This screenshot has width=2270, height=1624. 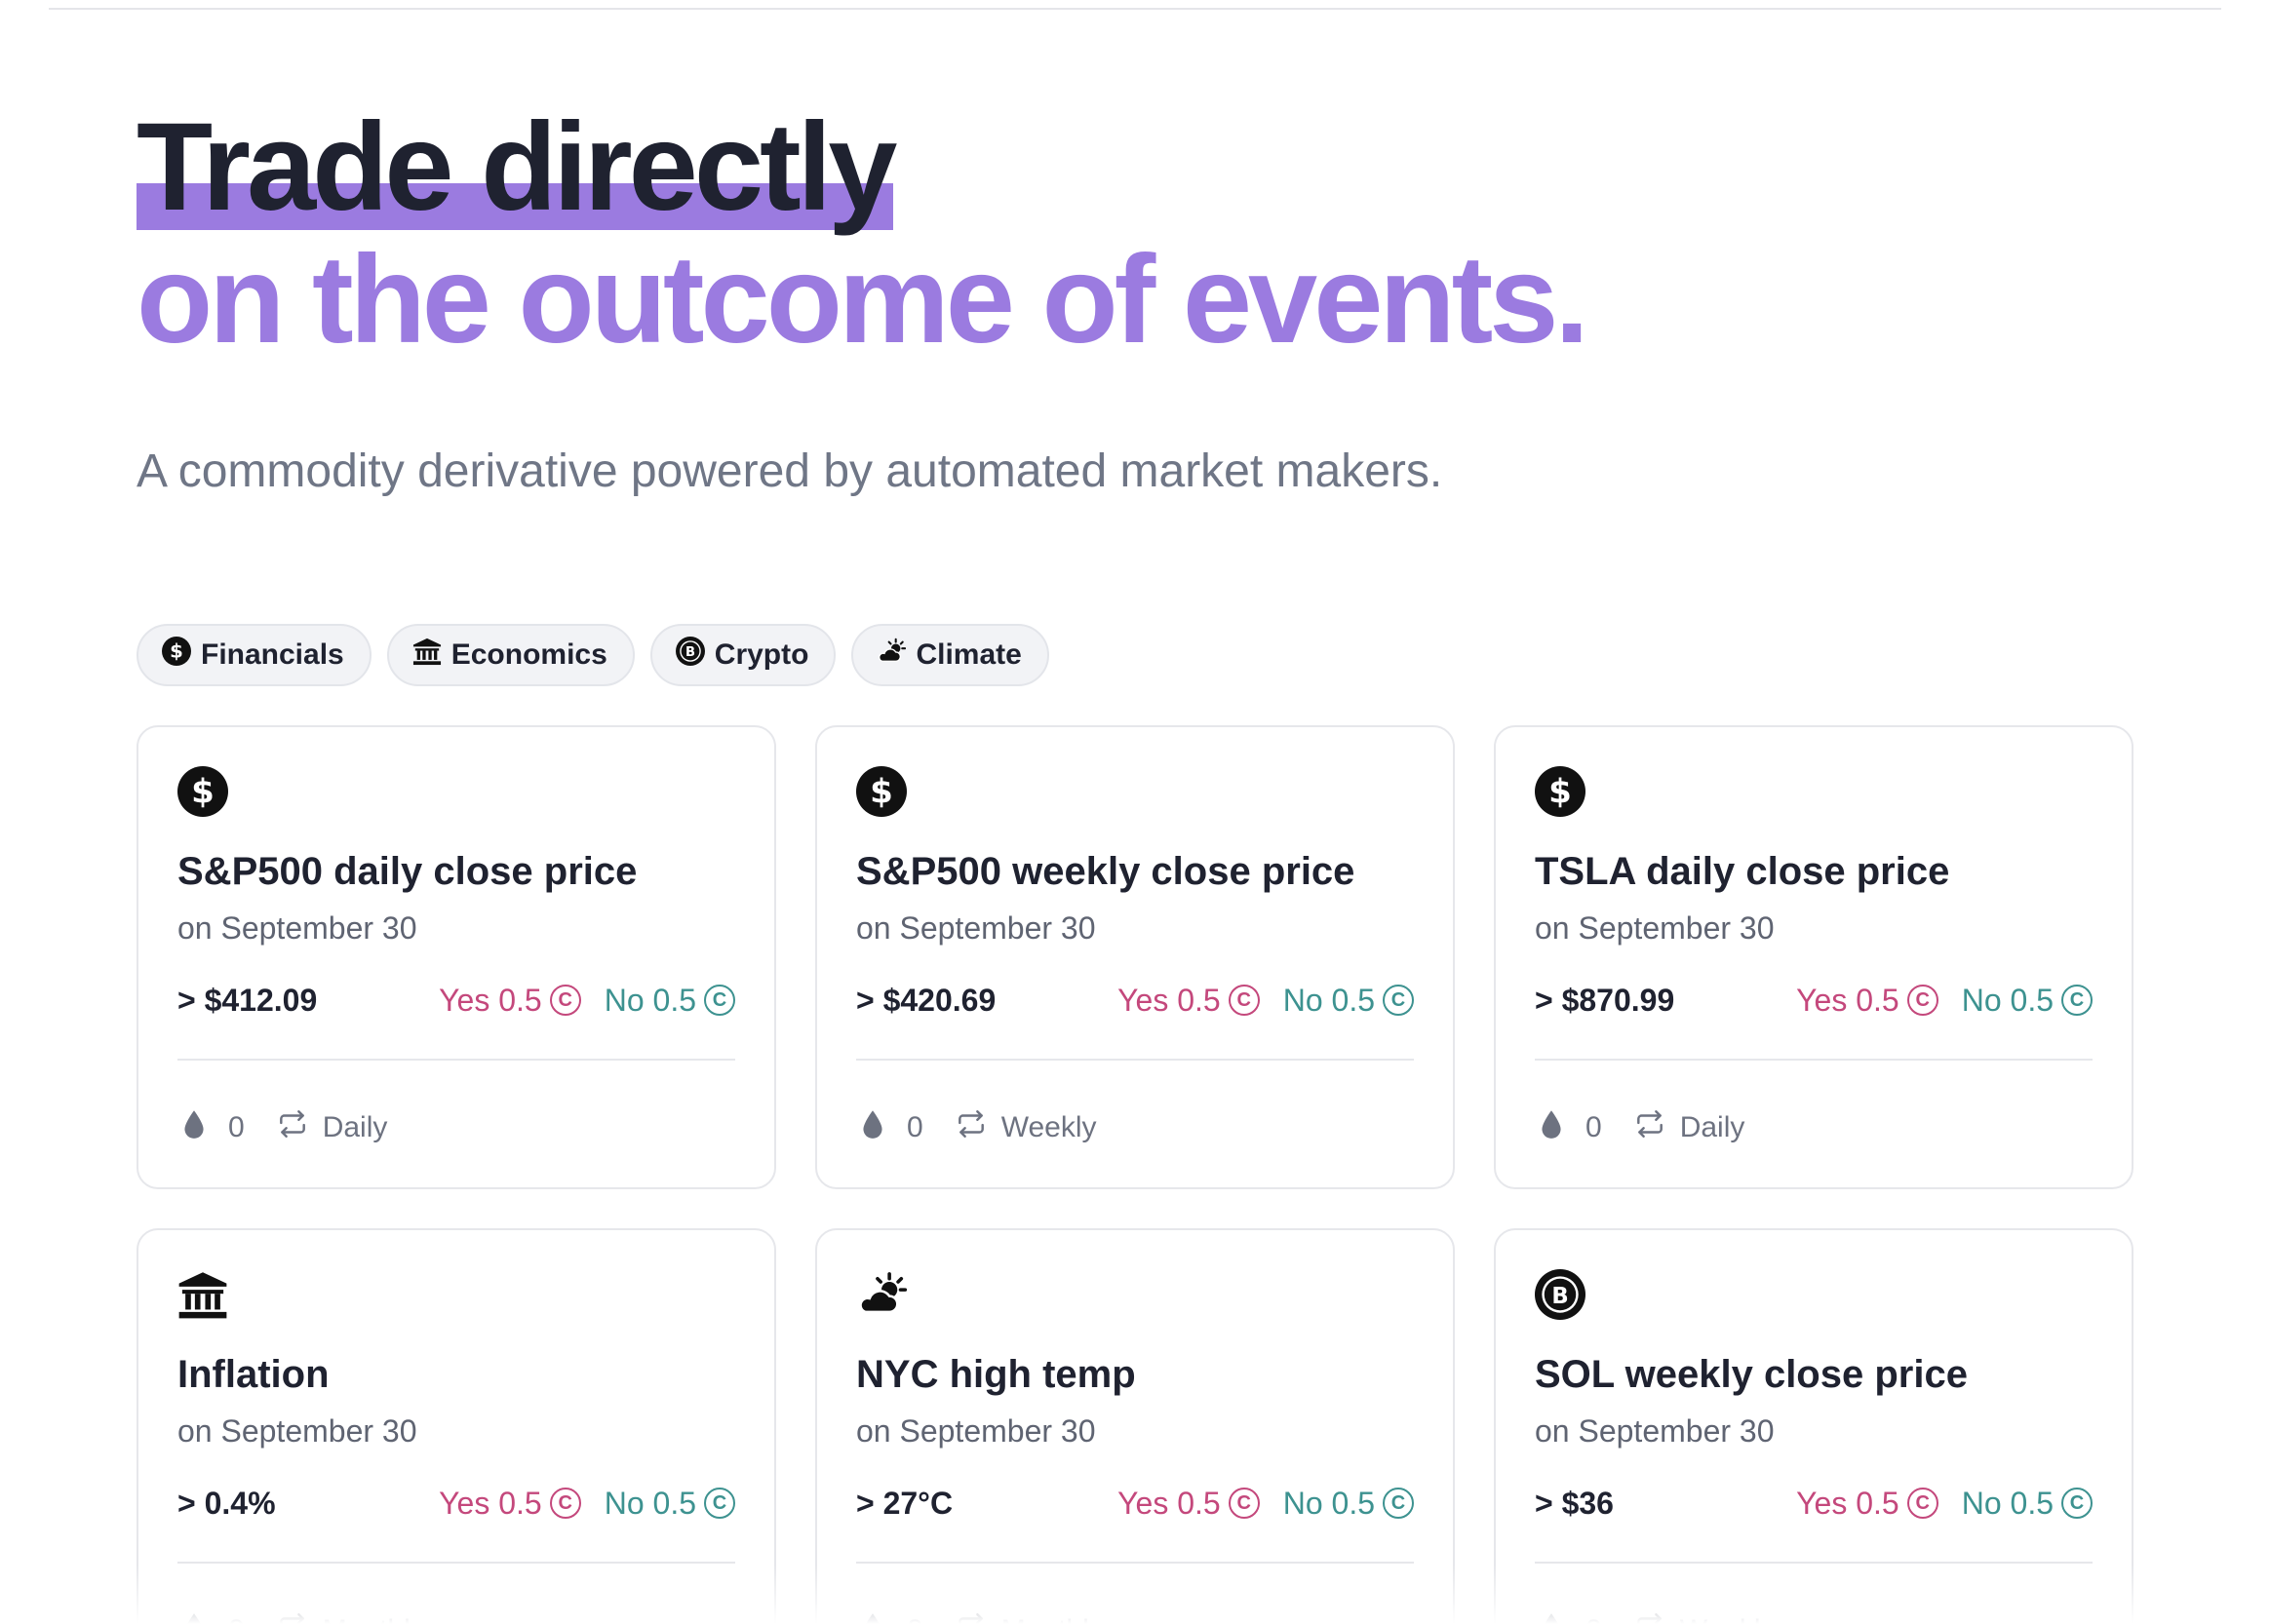 What do you see at coordinates (927, 1000) in the screenshot?
I see `market-strike: > $420.69` at bounding box center [927, 1000].